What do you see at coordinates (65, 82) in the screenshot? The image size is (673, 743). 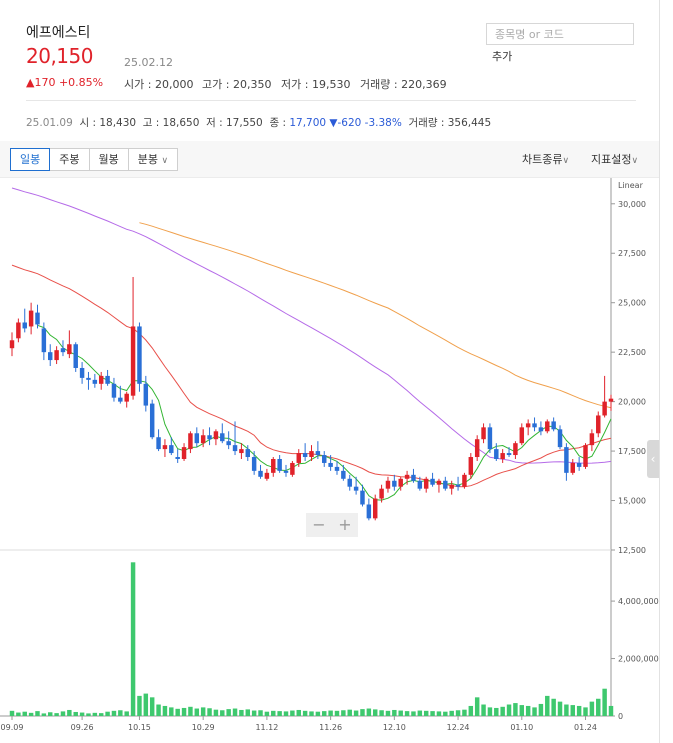 I see `price-change: ▲170 +0.85%` at bounding box center [65, 82].